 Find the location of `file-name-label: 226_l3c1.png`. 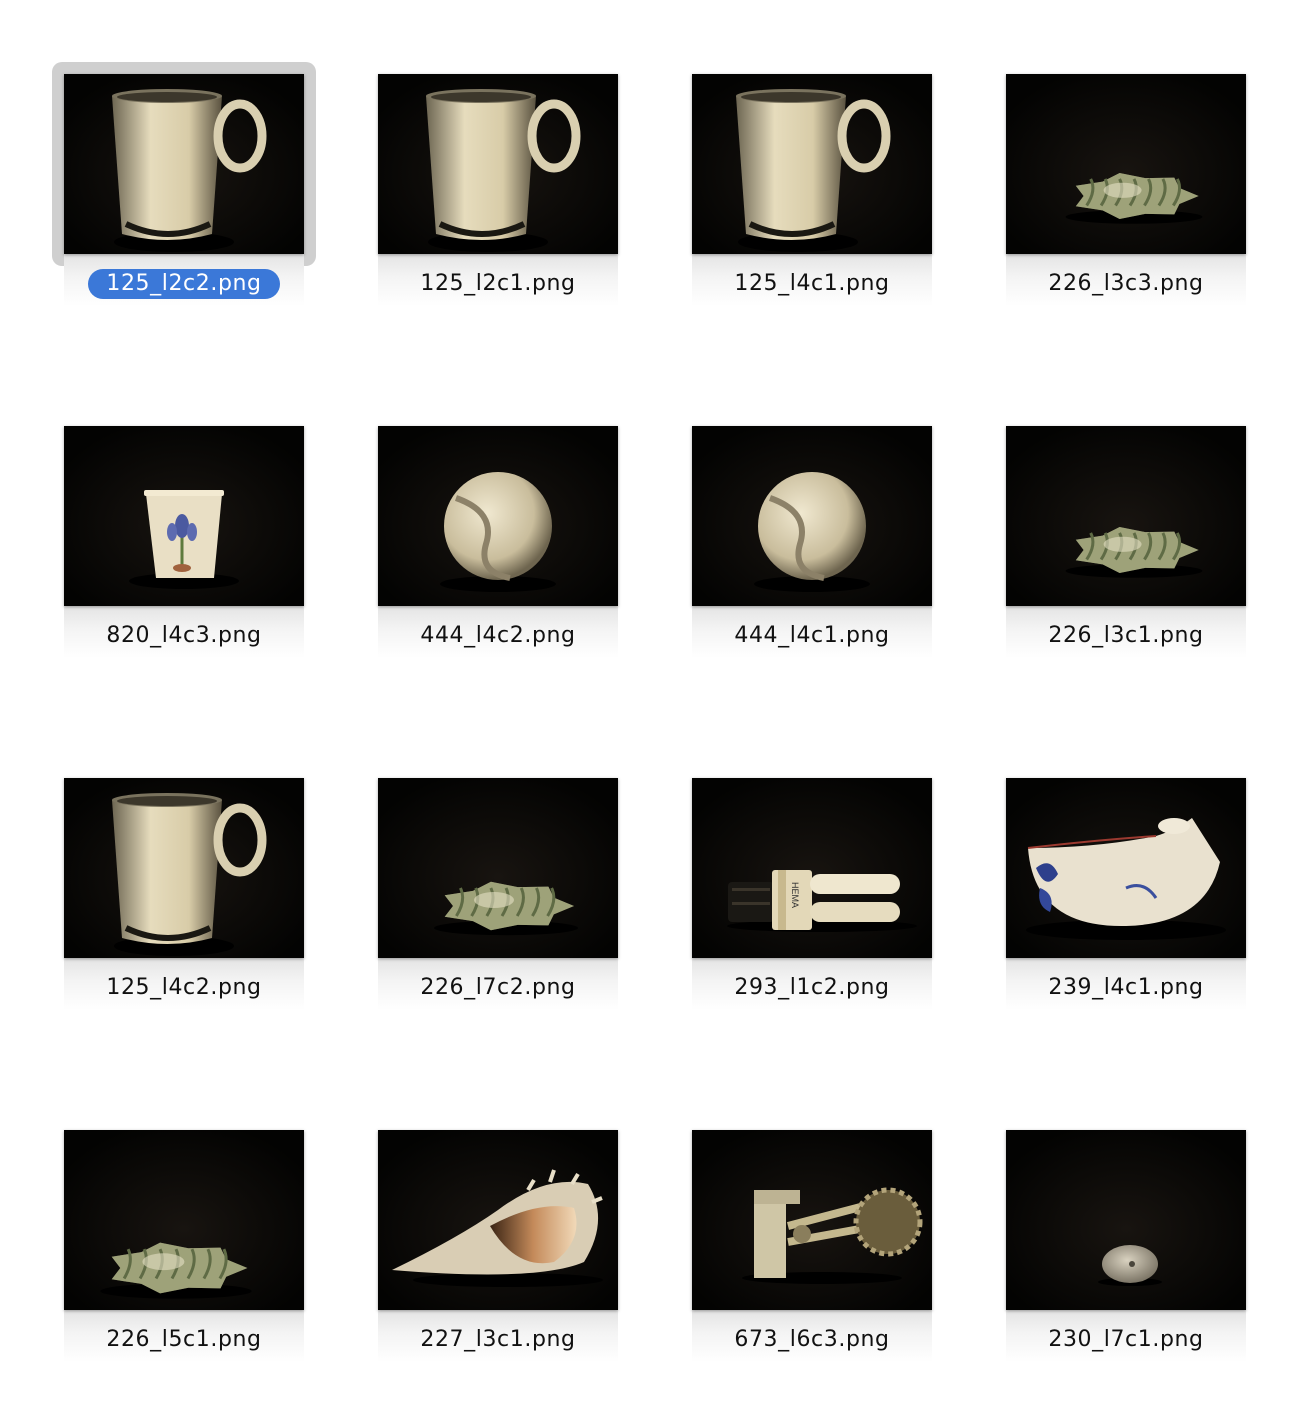

file-name-label: 226_l3c1.png is located at coordinates (1126, 636).